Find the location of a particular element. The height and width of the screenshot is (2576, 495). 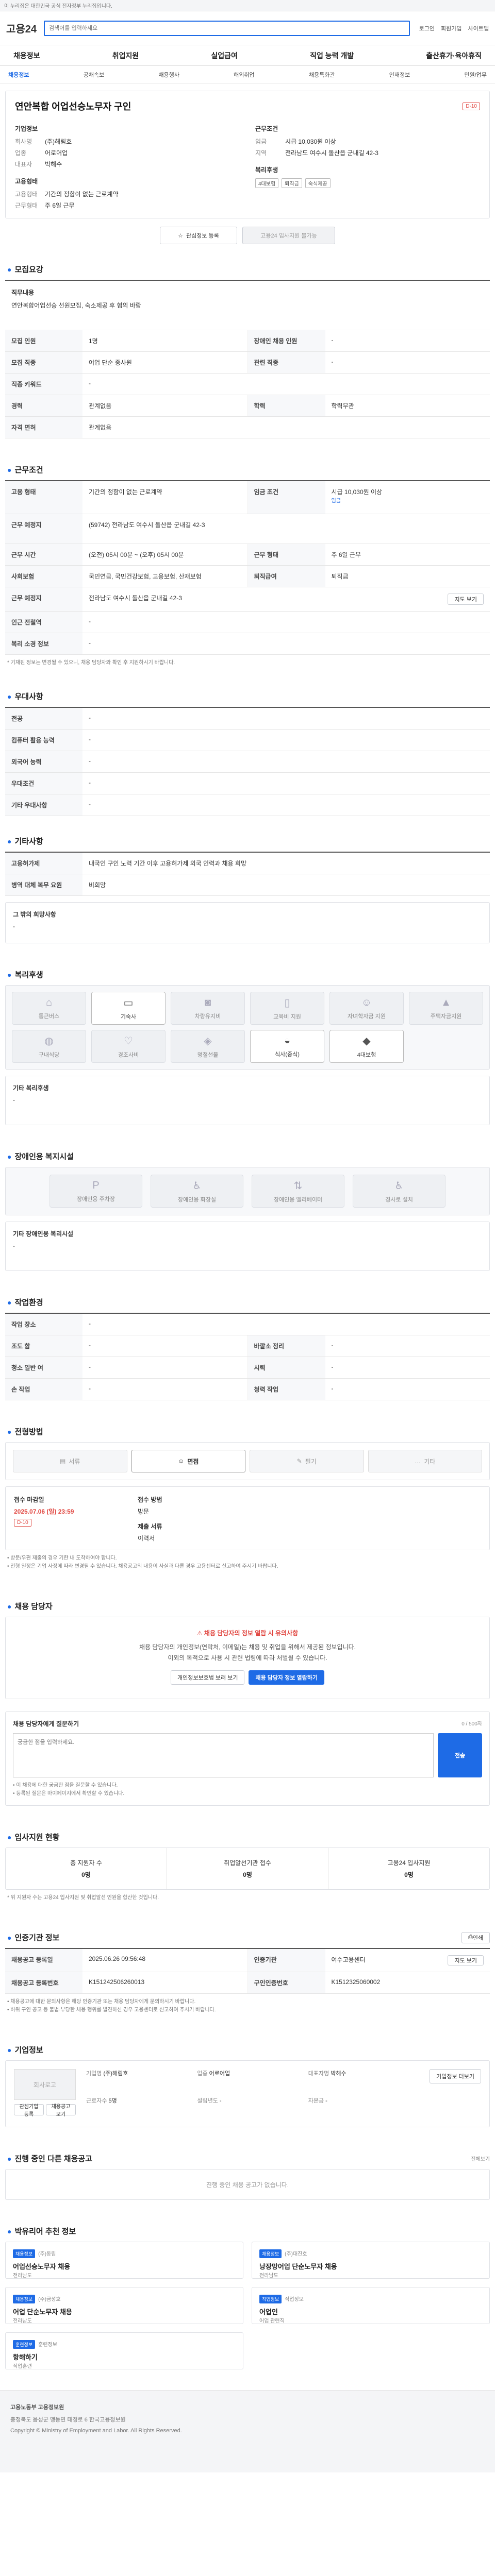

field-label: 모집 인원 is located at coordinates (43, 340).